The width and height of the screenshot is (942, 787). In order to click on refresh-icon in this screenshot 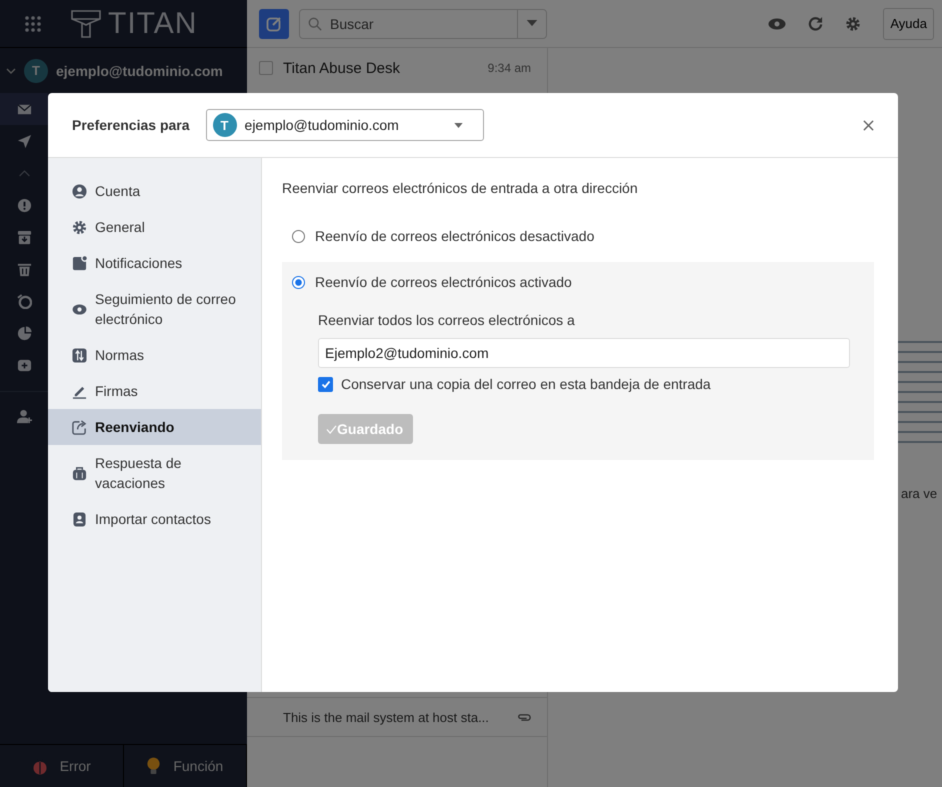, I will do `click(816, 23)`.